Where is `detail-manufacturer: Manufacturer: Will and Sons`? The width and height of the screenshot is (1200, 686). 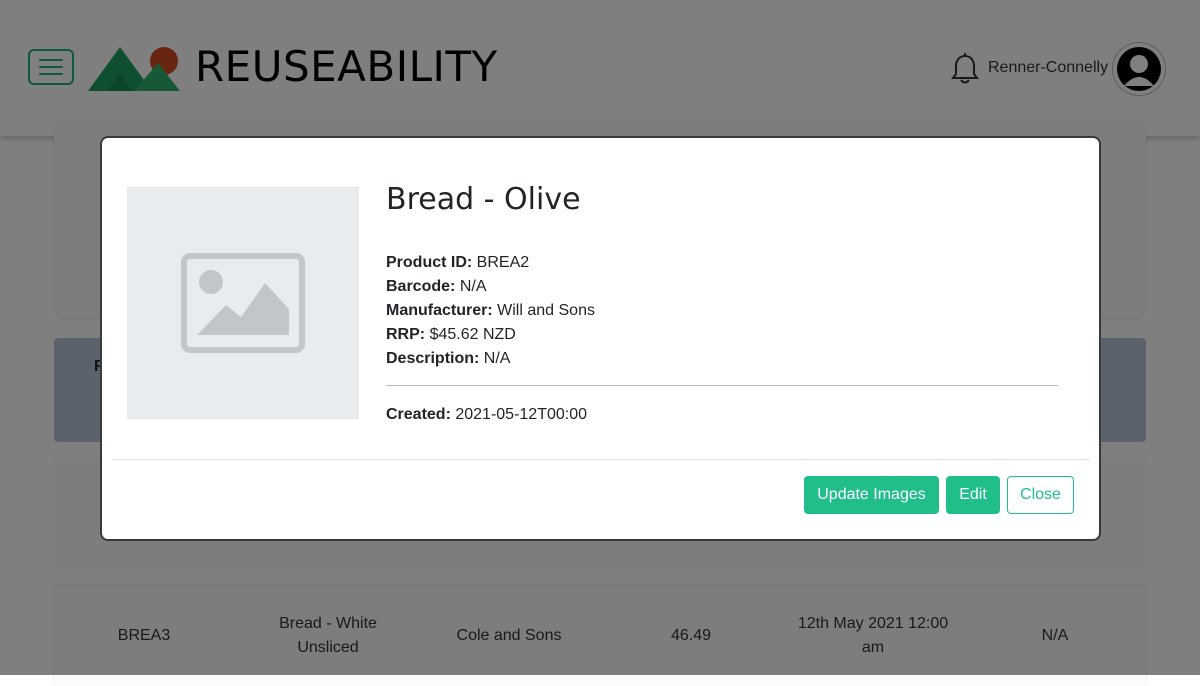
detail-manufacturer: Manufacturer: Will and Sons is located at coordinates (490, 311).